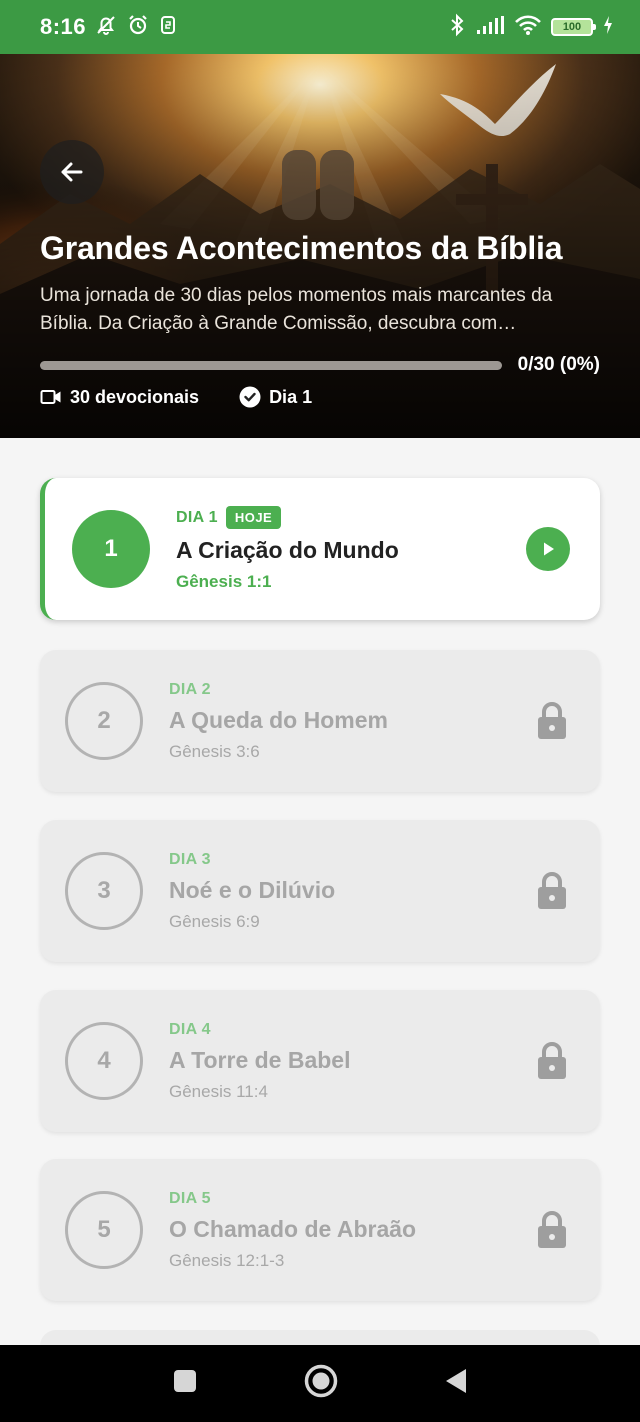 The height and width of the screenshot is (1422, 640). I want to click on play-button, so click(548, 549).